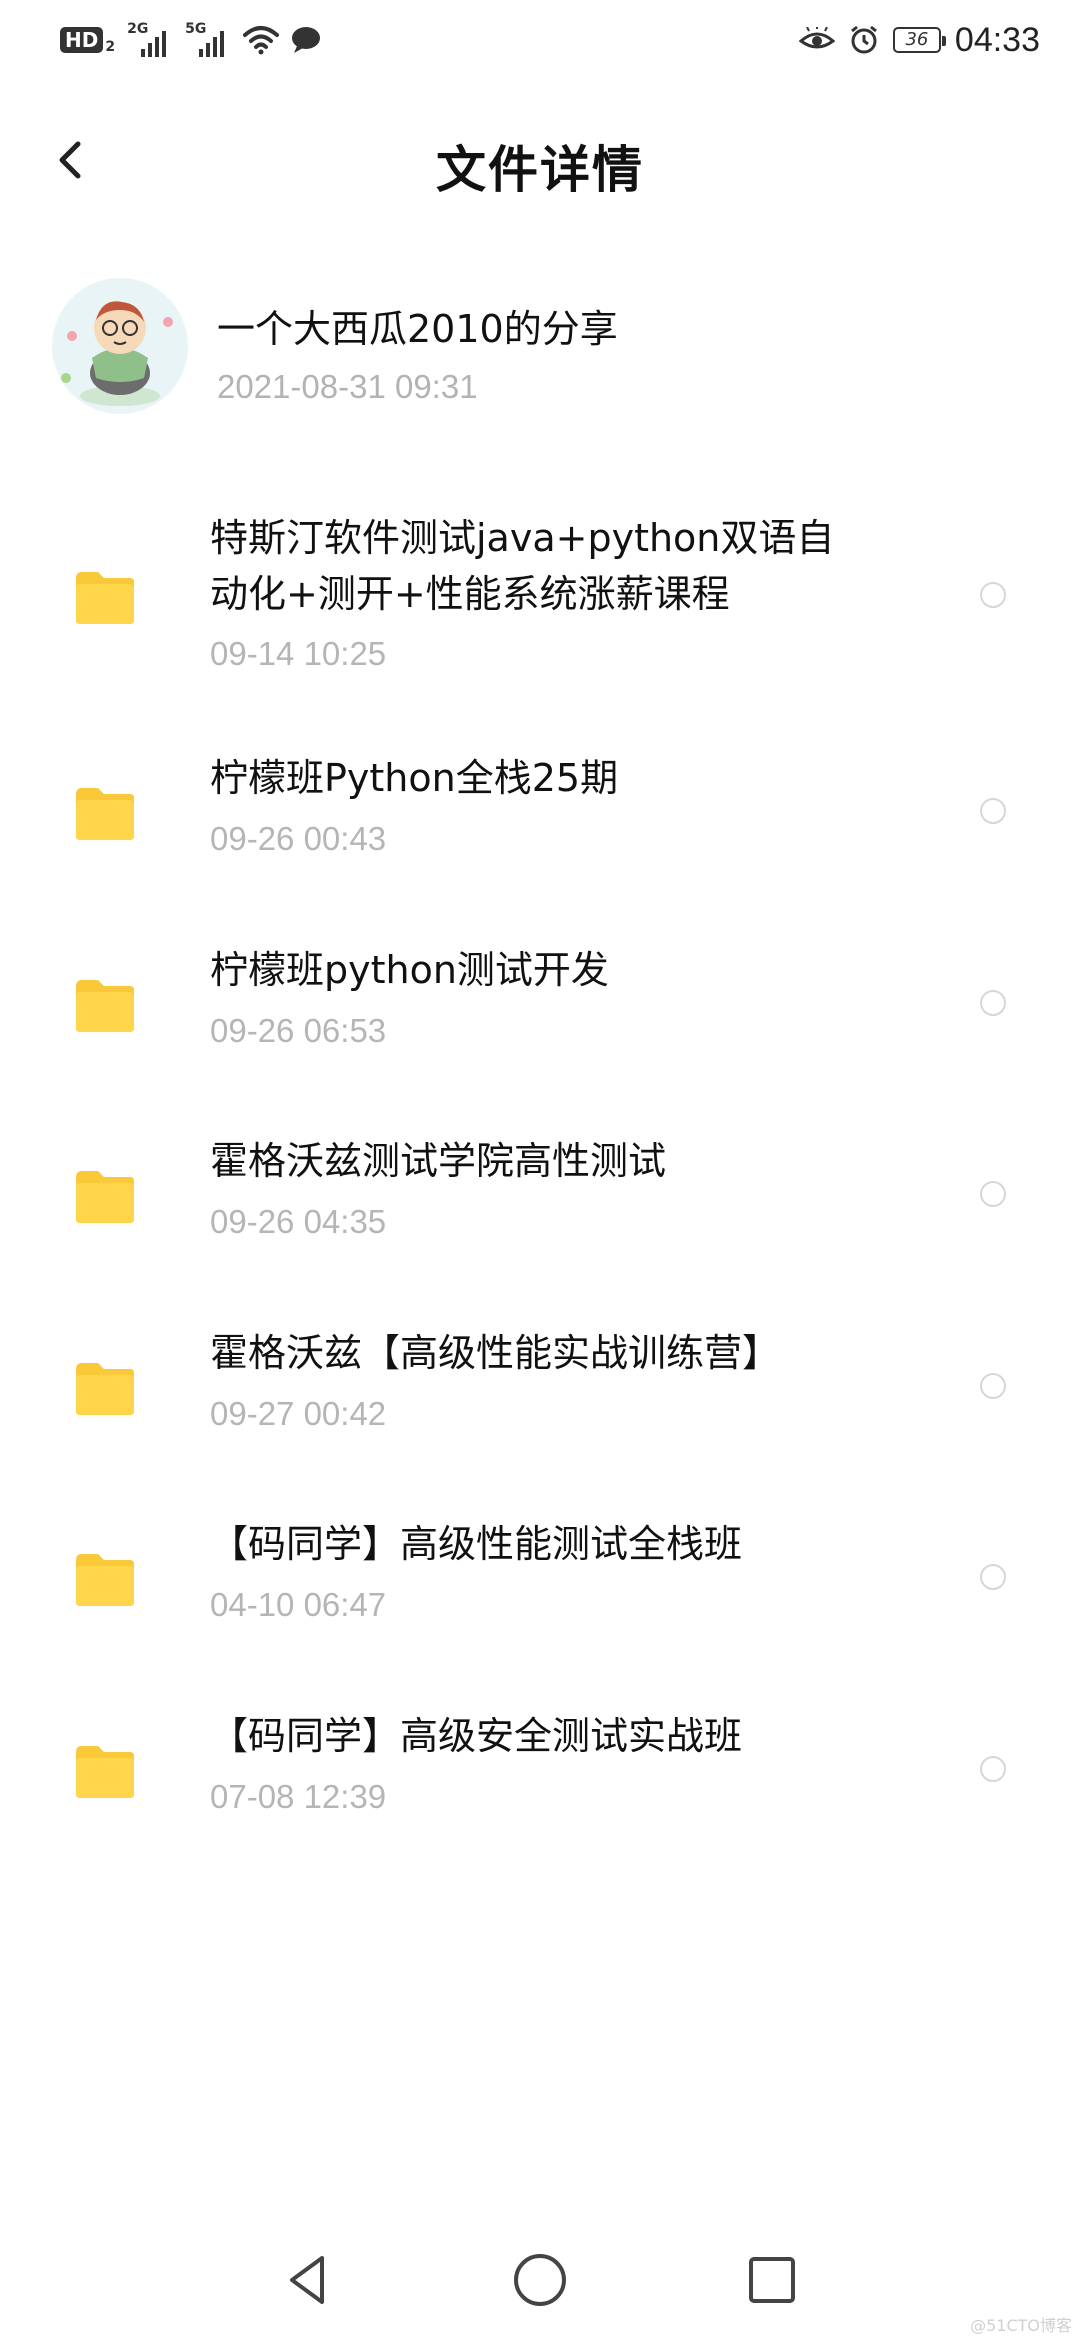 This screenshot has height=2340, width=1080. Describe the element at coordinates (997, 39) in the screenshot. I see `status-time: 04:33` at that location.